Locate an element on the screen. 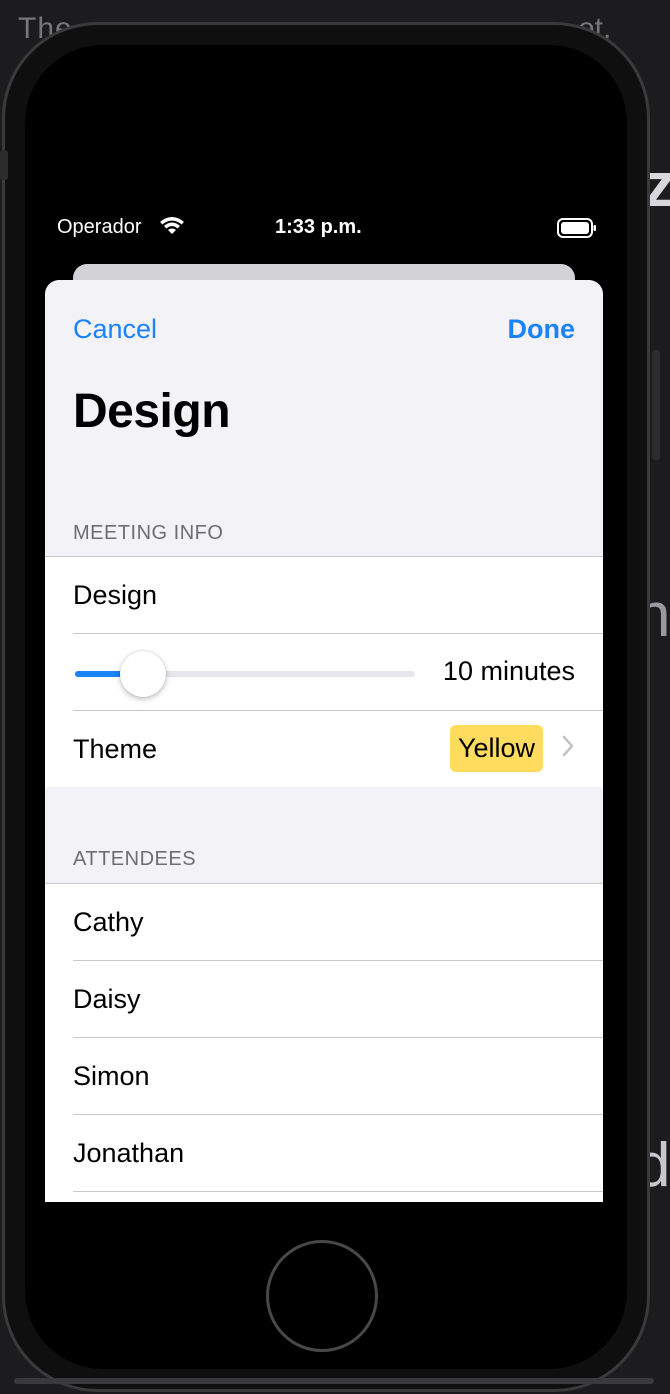 The width and height of the screenshot is (670, 1394). done-button: Done is located at coordinates (542, 329).